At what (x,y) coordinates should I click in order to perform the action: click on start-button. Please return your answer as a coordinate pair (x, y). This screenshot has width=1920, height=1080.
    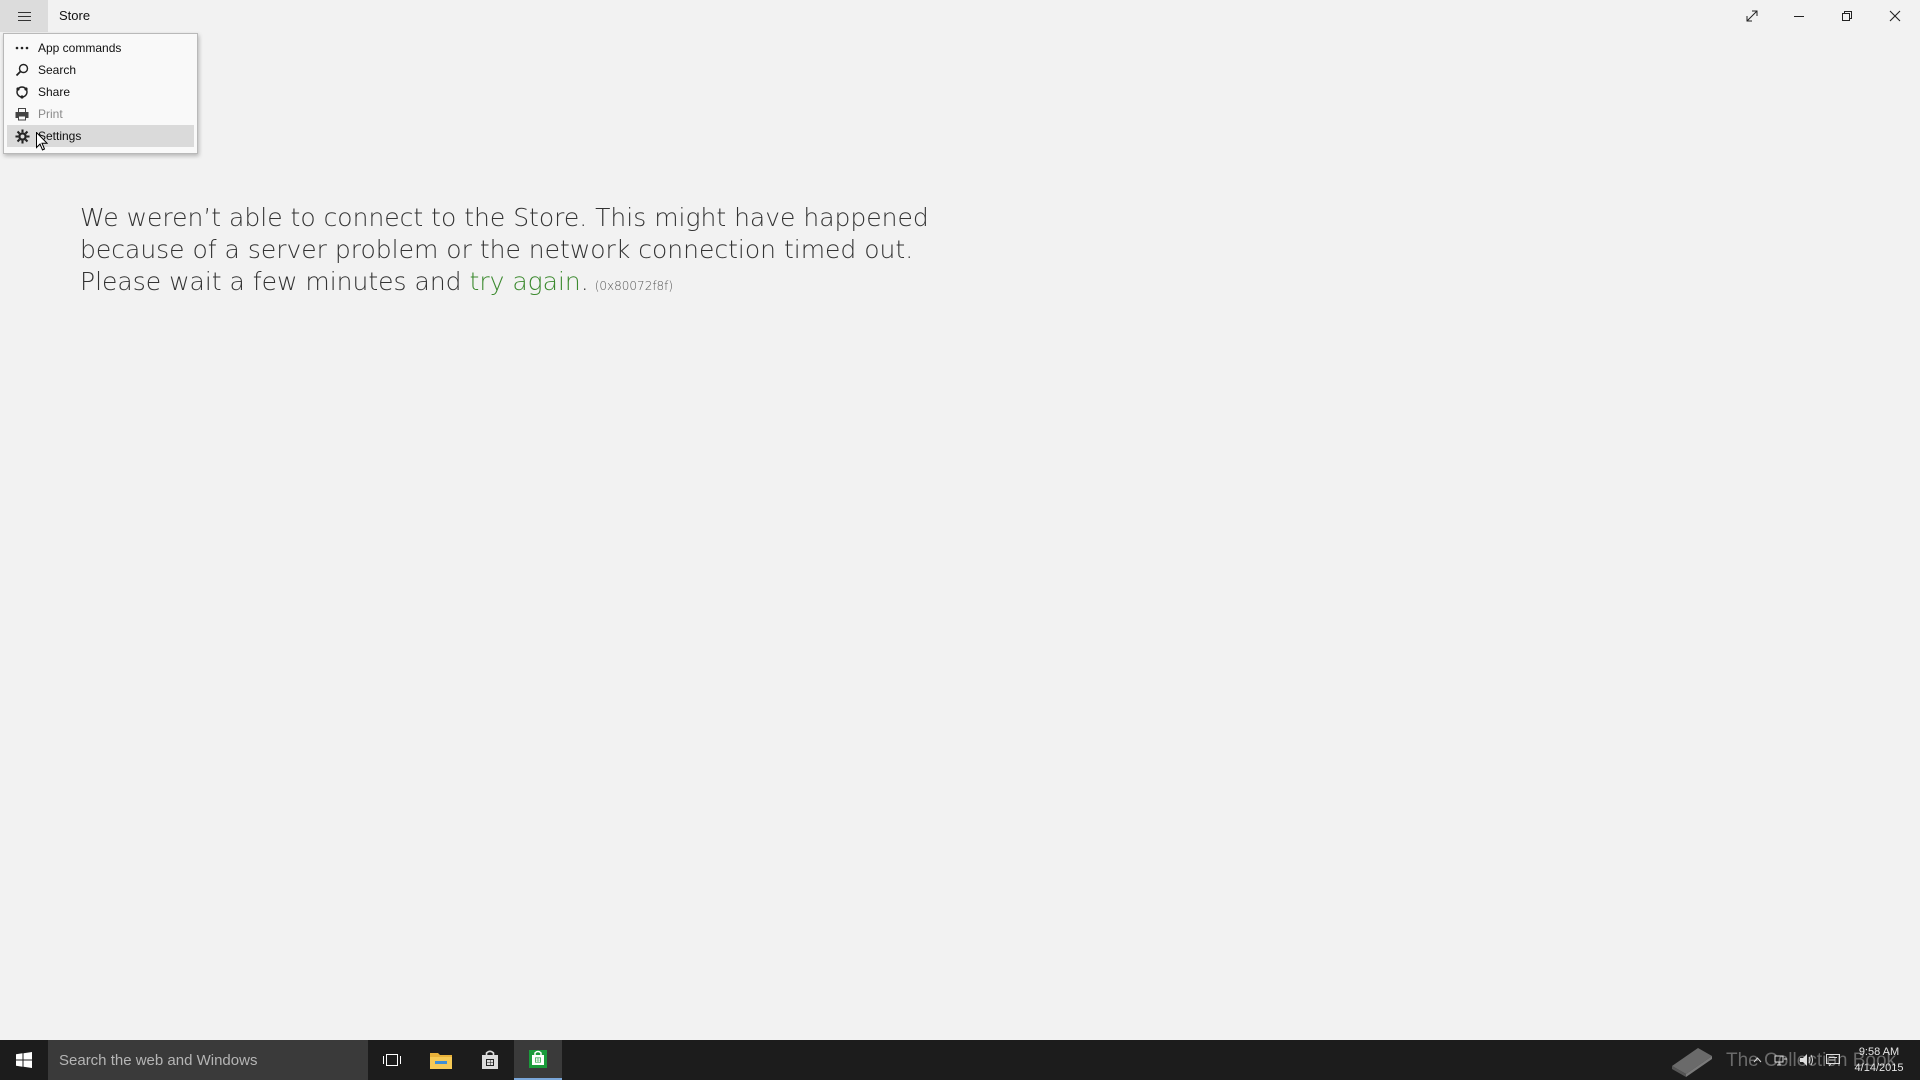
    Looking at the image, I should click on (24, 1060).